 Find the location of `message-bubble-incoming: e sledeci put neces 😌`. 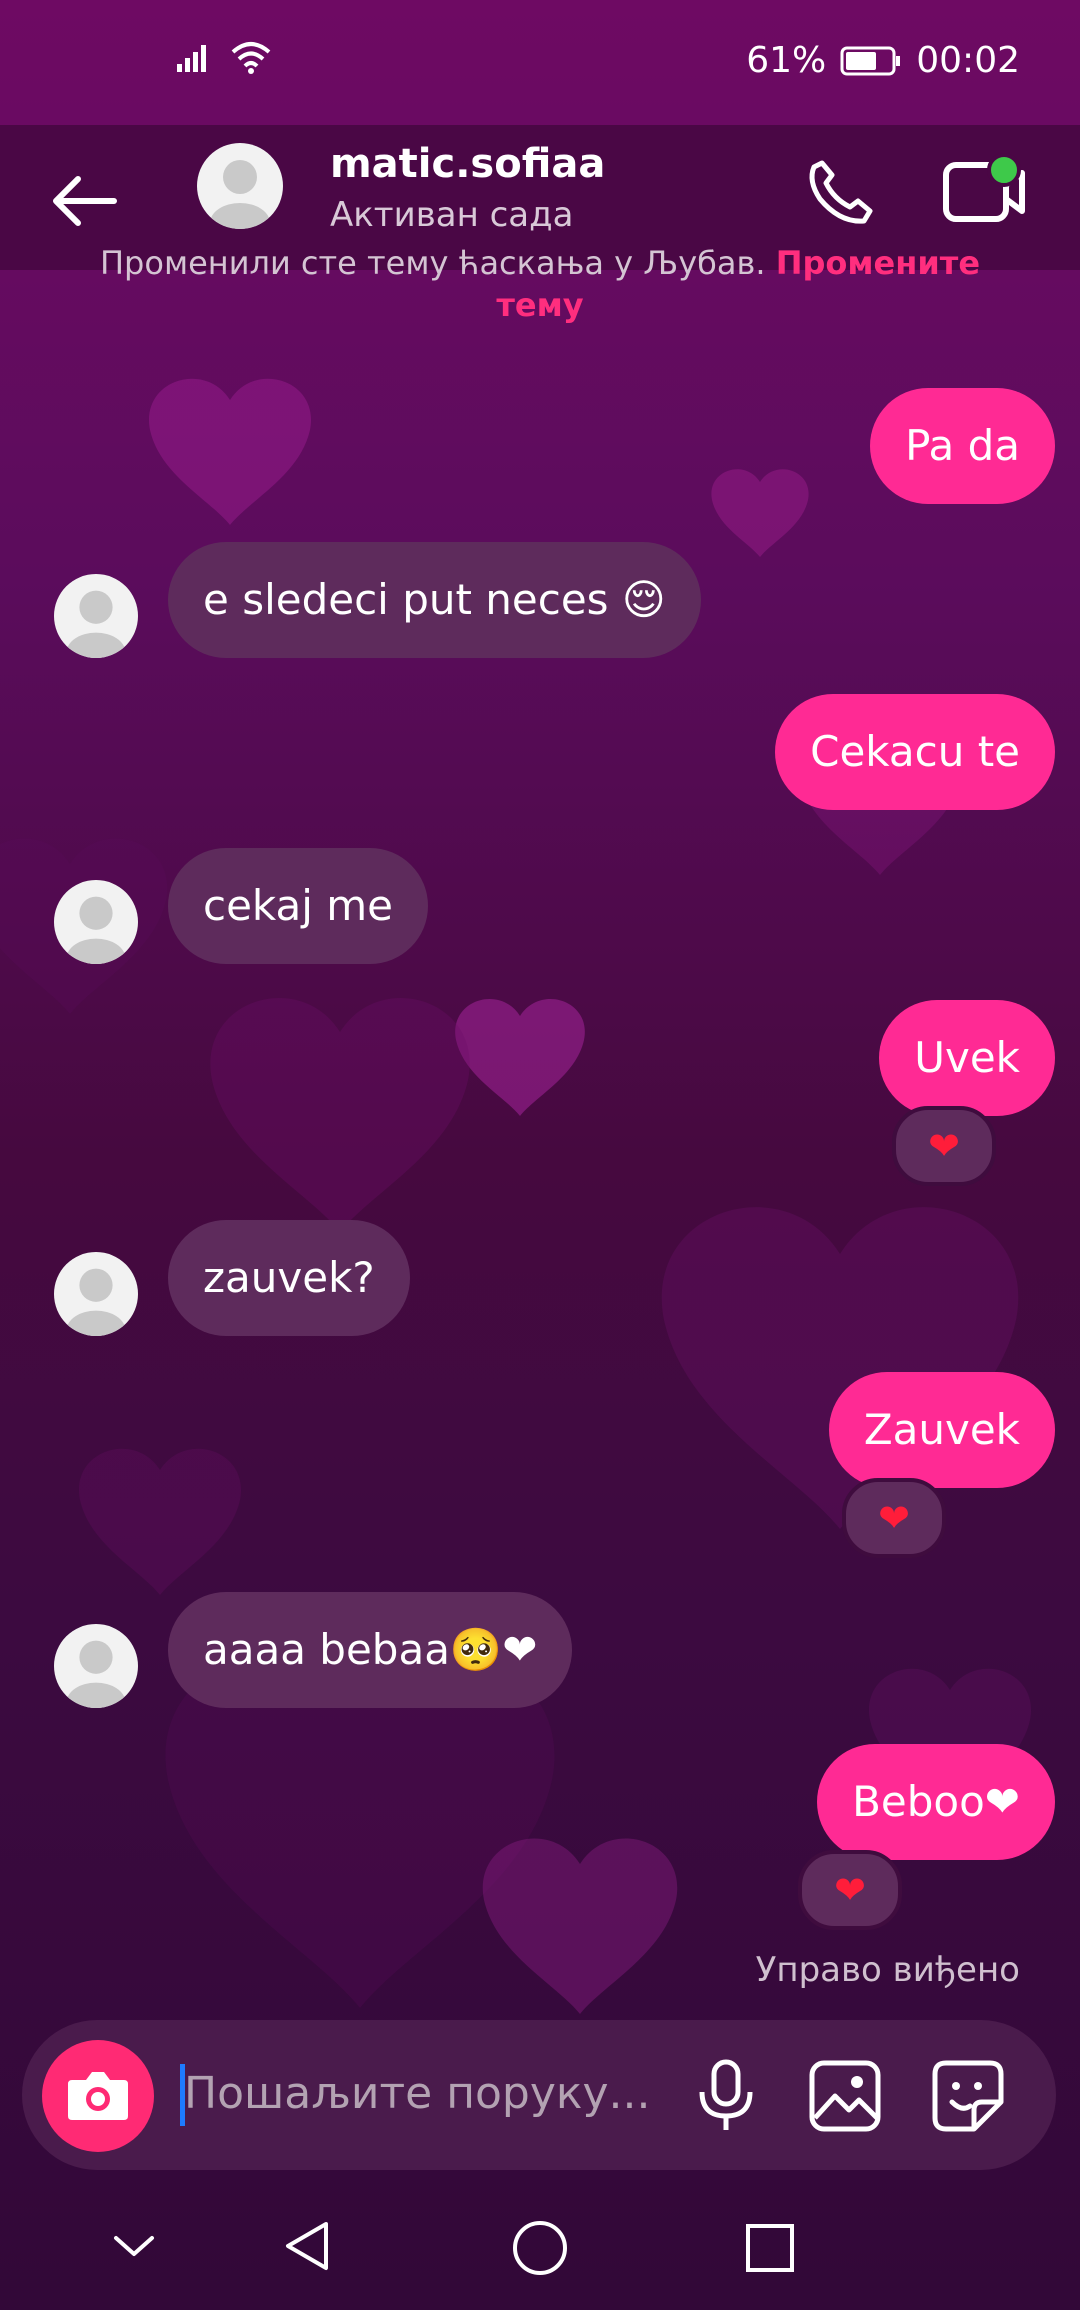

message-bubble-incoming: e sledeci put neces 😌 is located at coordinates (434, 600).